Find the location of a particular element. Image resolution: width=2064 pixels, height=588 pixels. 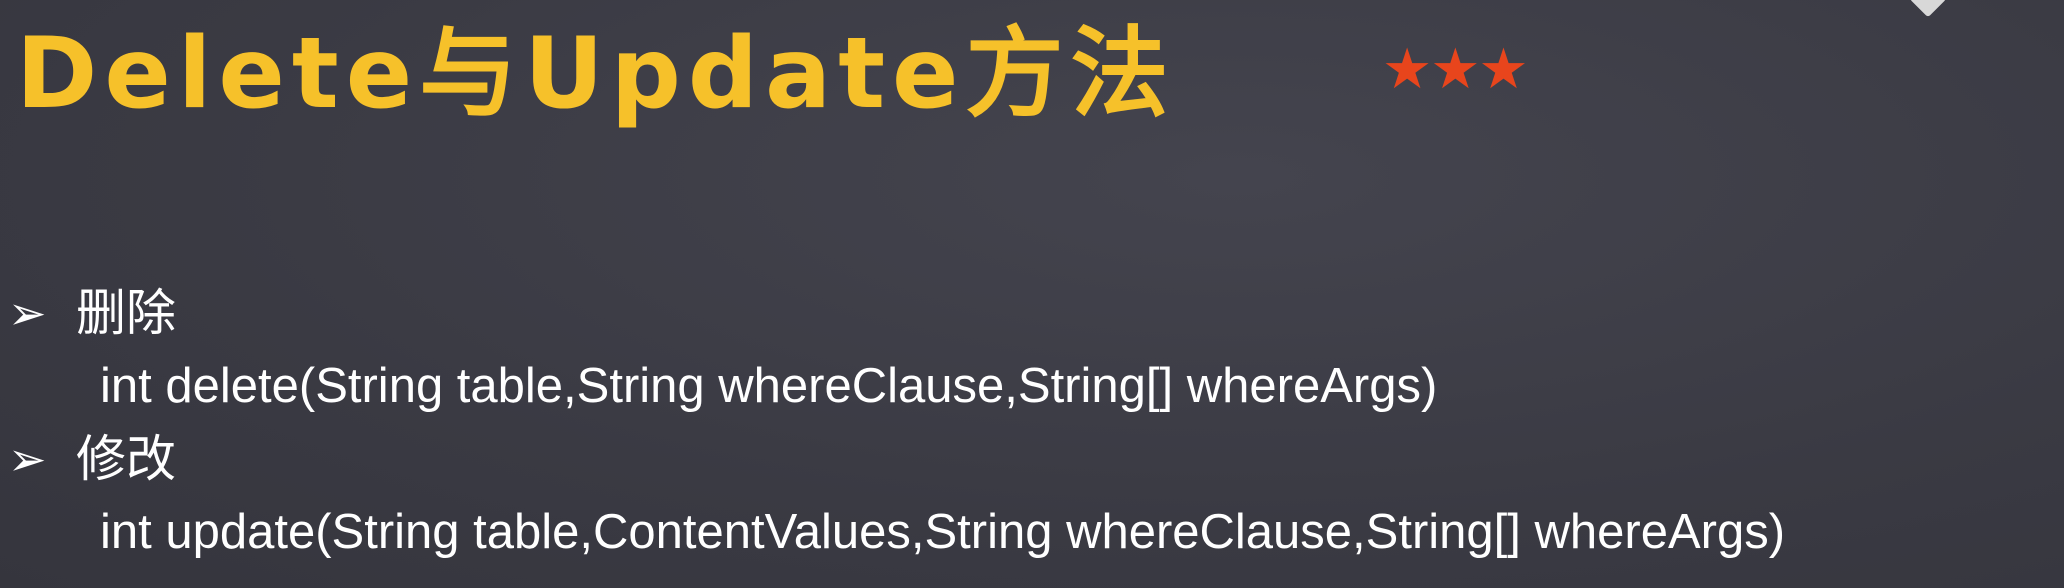

slide-title: Delete与Update方法 is located at coordinates (596, 74).